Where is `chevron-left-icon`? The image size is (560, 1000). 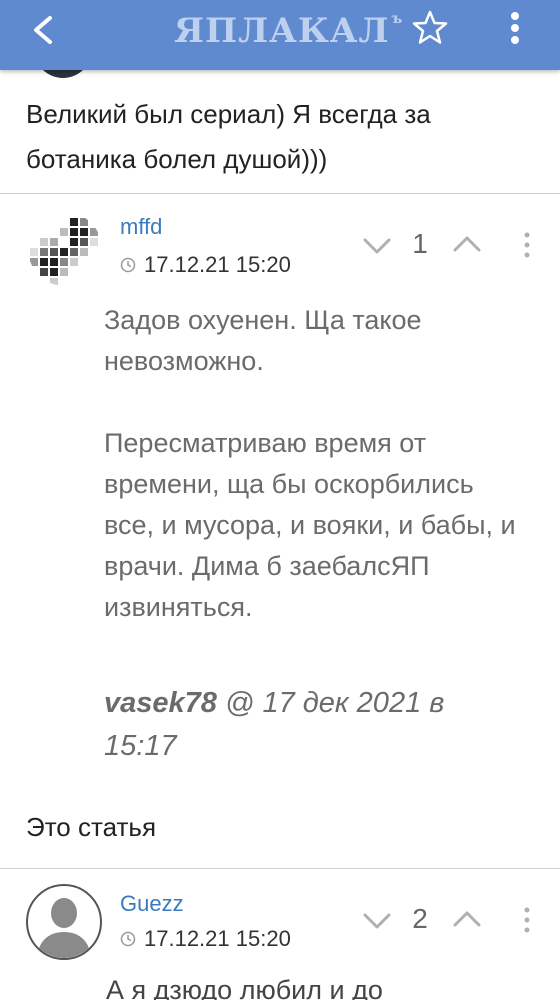
chevron-left-icon is located at coordinates (43, 30).